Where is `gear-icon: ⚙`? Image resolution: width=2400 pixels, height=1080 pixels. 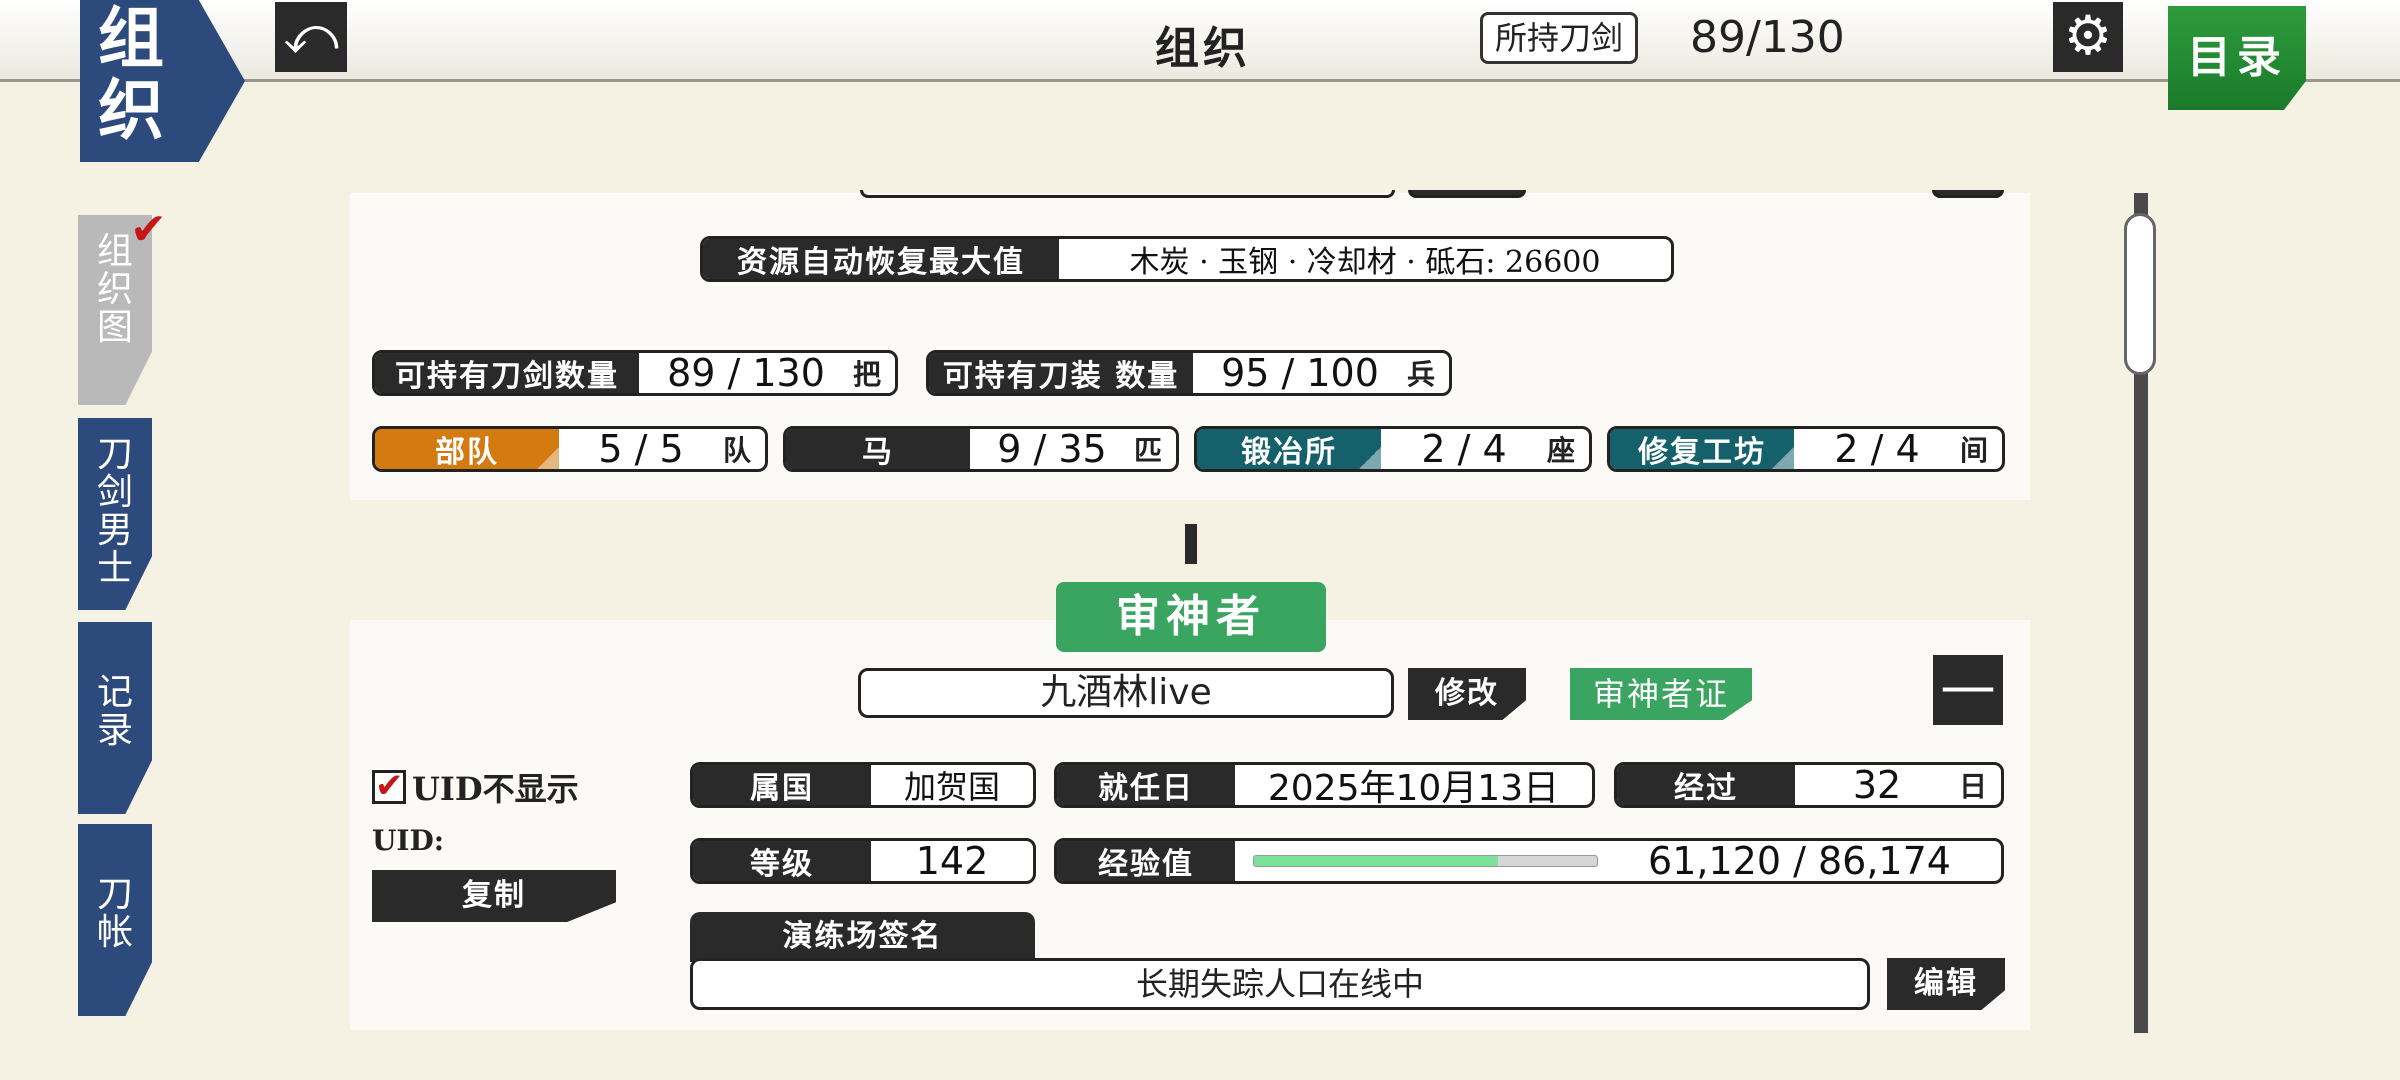 gear-icon: ⚙ is located at coordinates (2088, 35).